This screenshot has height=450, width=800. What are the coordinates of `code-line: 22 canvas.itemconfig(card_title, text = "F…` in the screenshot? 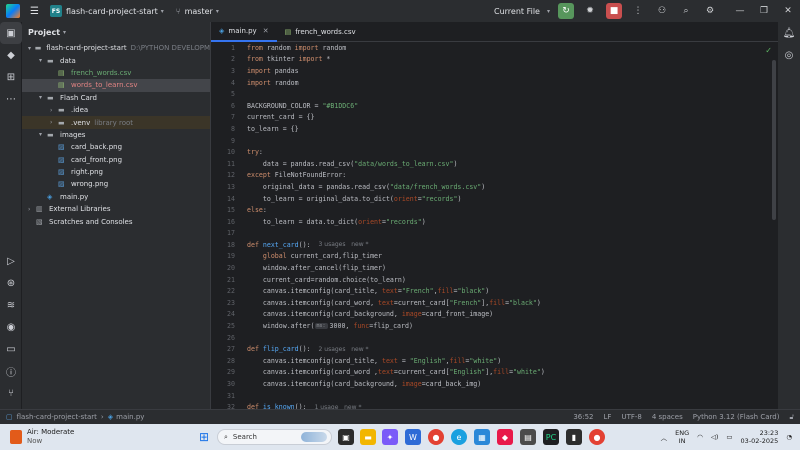 It's located at (495, 291).